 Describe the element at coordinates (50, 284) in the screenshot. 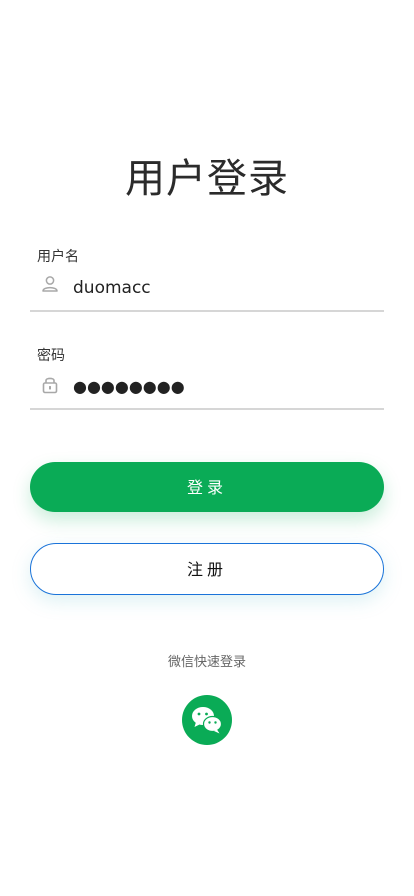

I see `user-icon` at that location.